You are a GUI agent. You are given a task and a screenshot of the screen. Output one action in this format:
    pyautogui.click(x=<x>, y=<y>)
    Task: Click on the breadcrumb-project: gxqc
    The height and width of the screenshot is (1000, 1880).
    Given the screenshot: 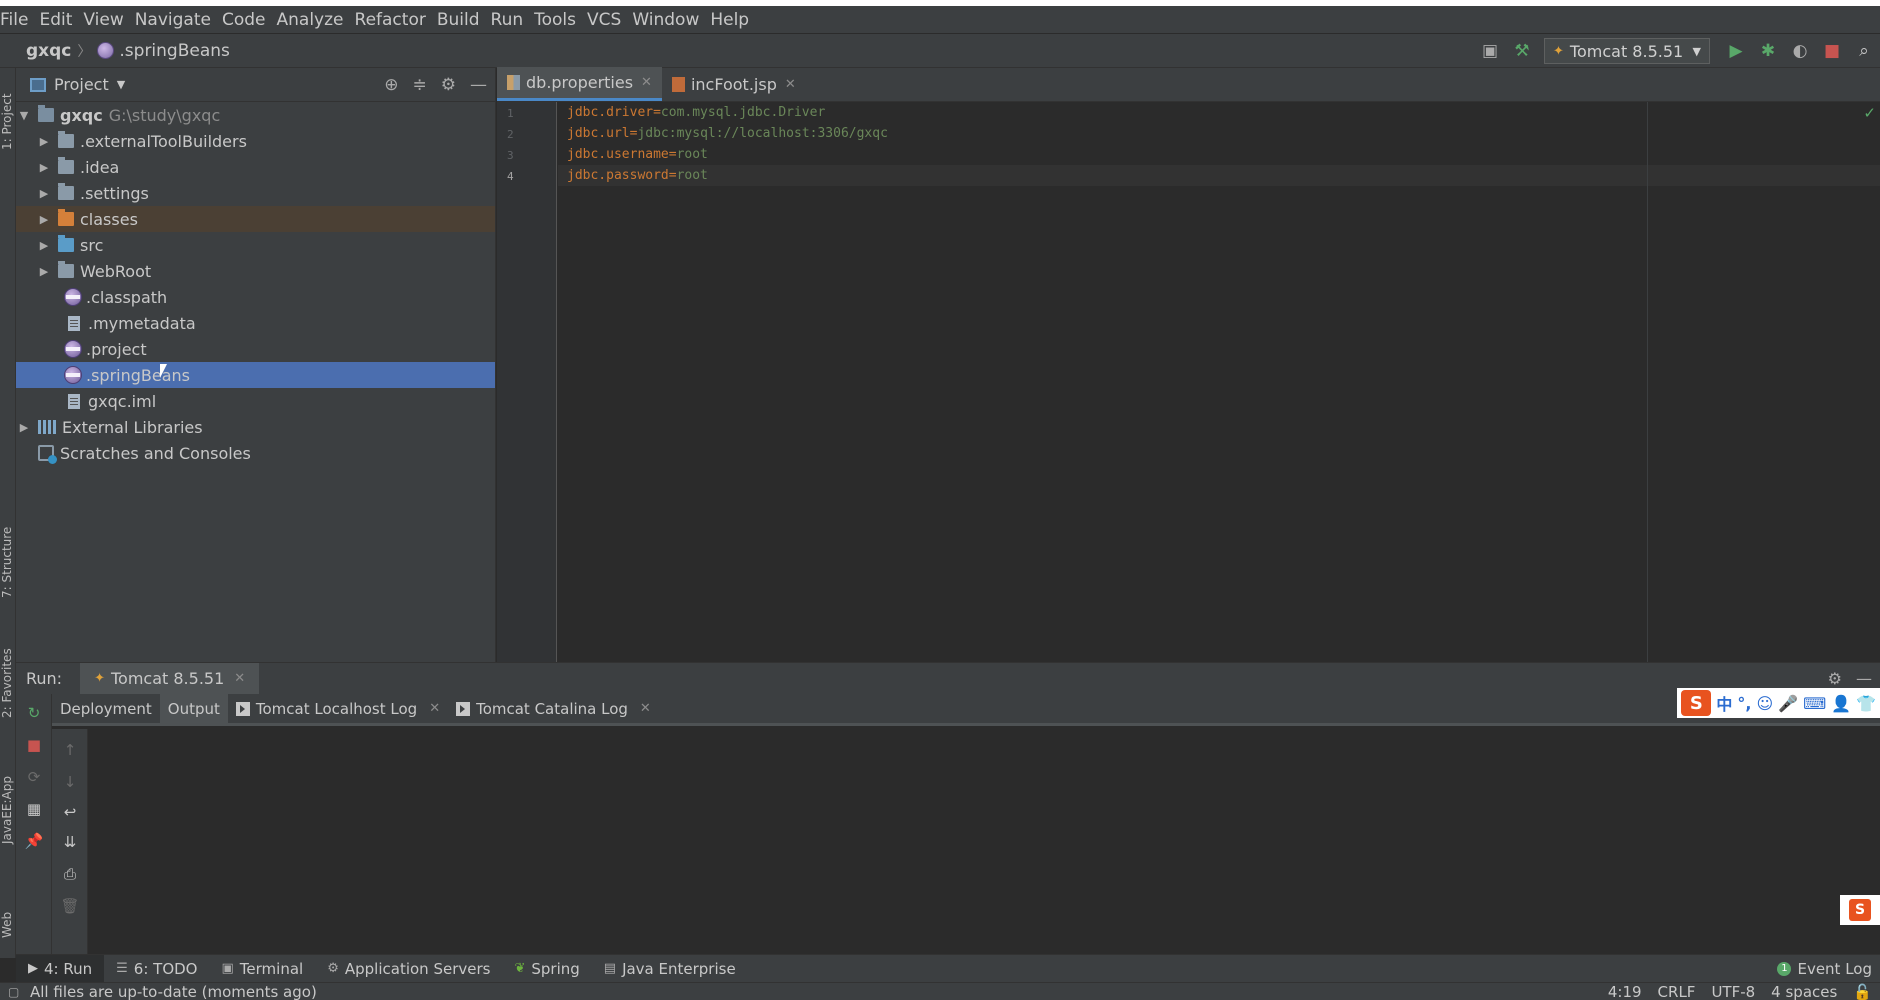 What is the action you would take?
    pyautogui.click(x=48, y=51)
    